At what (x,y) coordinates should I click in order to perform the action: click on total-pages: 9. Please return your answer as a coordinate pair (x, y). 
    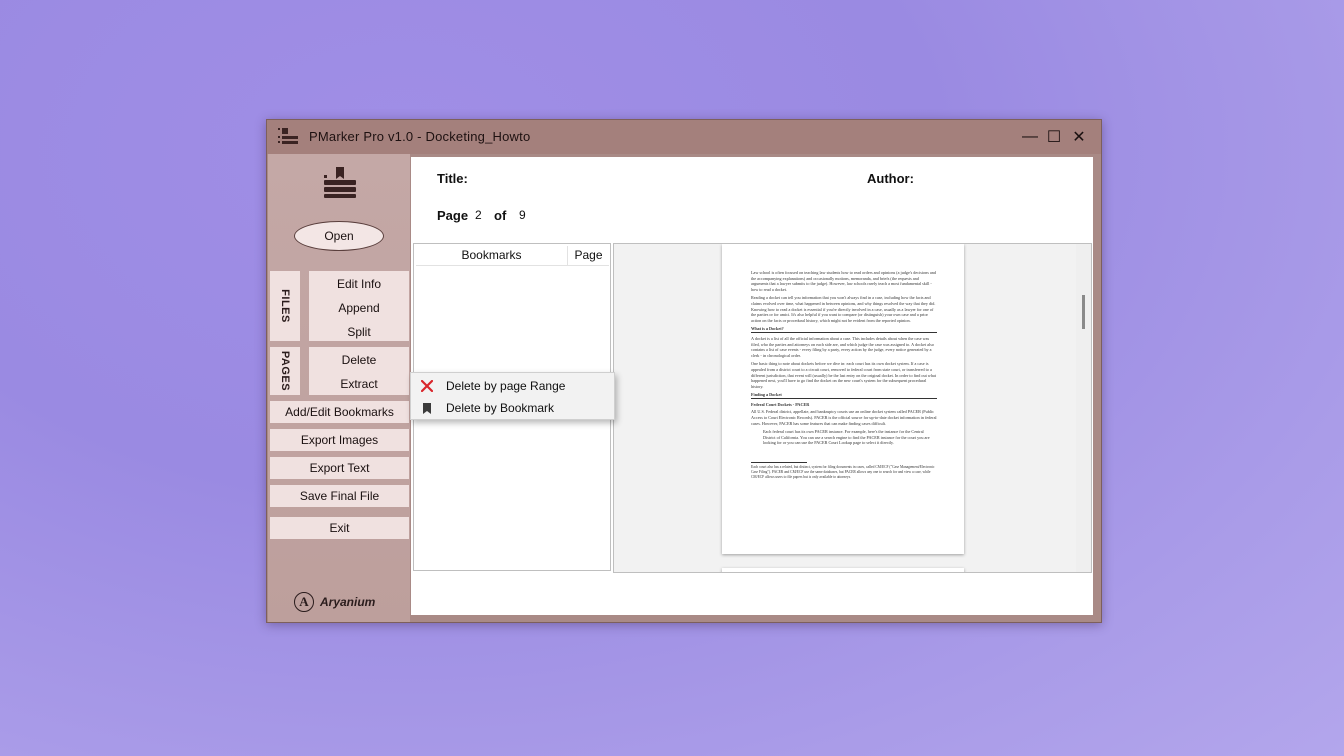
    Looking at the image, I should click on (522, 215).